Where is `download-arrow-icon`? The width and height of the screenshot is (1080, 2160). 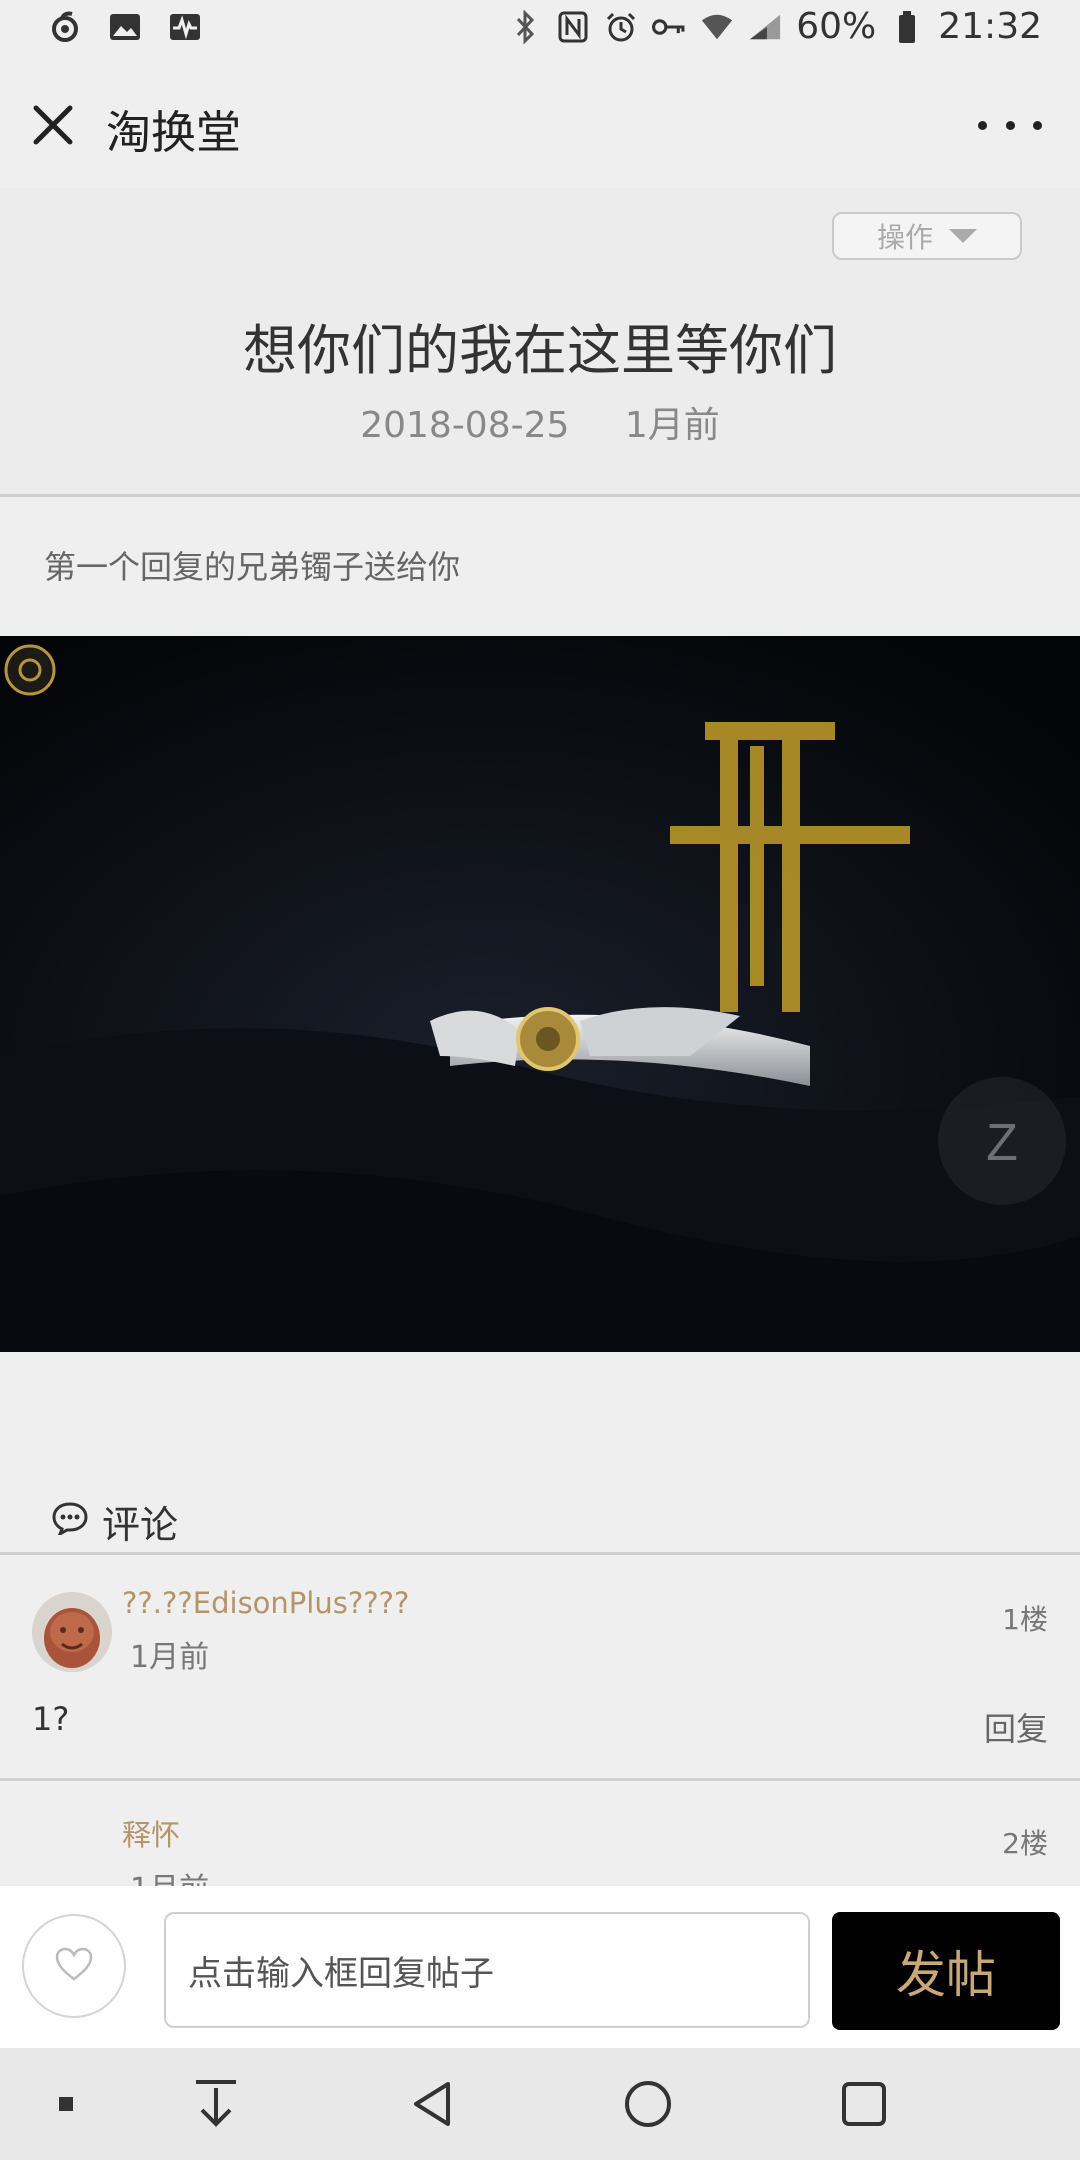 download-arrow-icon is located at coordinates (216, 2104).